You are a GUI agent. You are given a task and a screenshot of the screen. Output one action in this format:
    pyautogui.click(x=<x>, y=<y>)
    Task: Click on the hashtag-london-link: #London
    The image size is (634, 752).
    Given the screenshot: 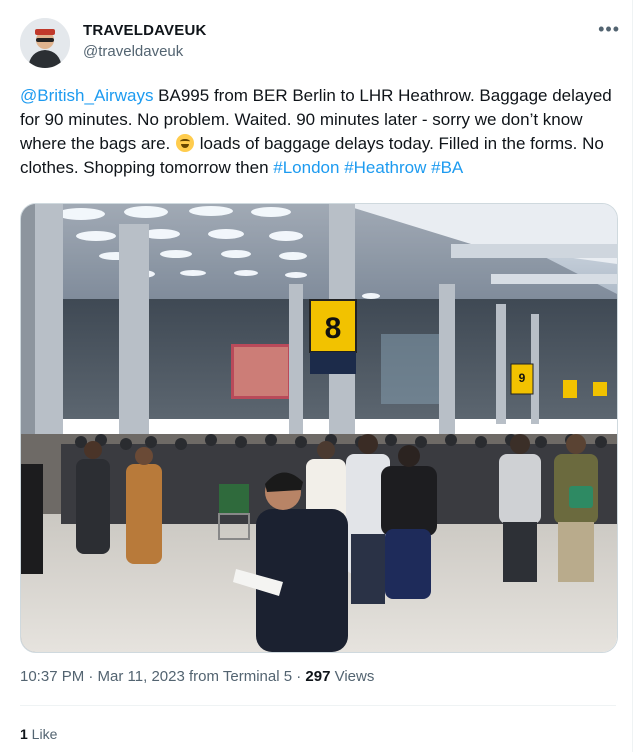 What is the action you would take?
    pyautogui.click(x=306, y=167)
    